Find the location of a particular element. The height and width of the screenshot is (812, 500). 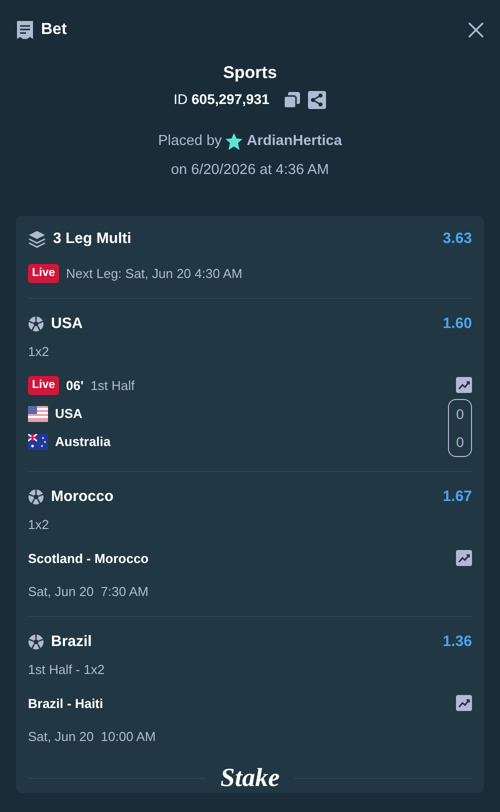

layers-icon is located at coordinates (37, 239).